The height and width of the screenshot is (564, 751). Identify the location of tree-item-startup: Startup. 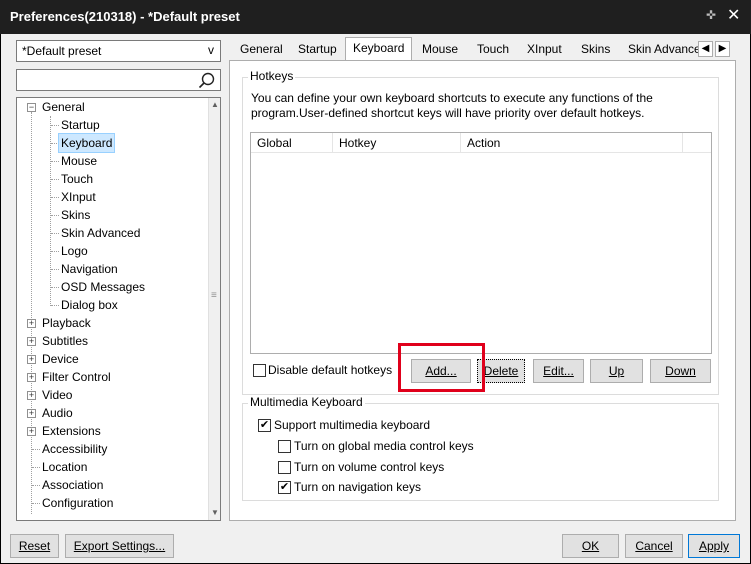
(80, 125).